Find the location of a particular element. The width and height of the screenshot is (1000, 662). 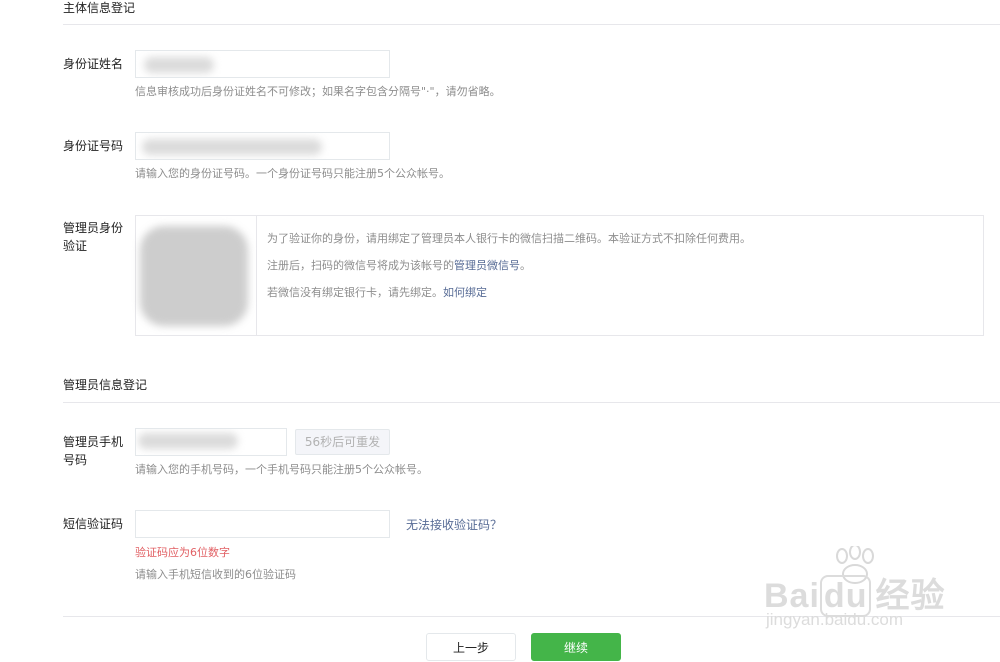

phone-label-line1: 管理员手机 is located at coordinates (93, 442).